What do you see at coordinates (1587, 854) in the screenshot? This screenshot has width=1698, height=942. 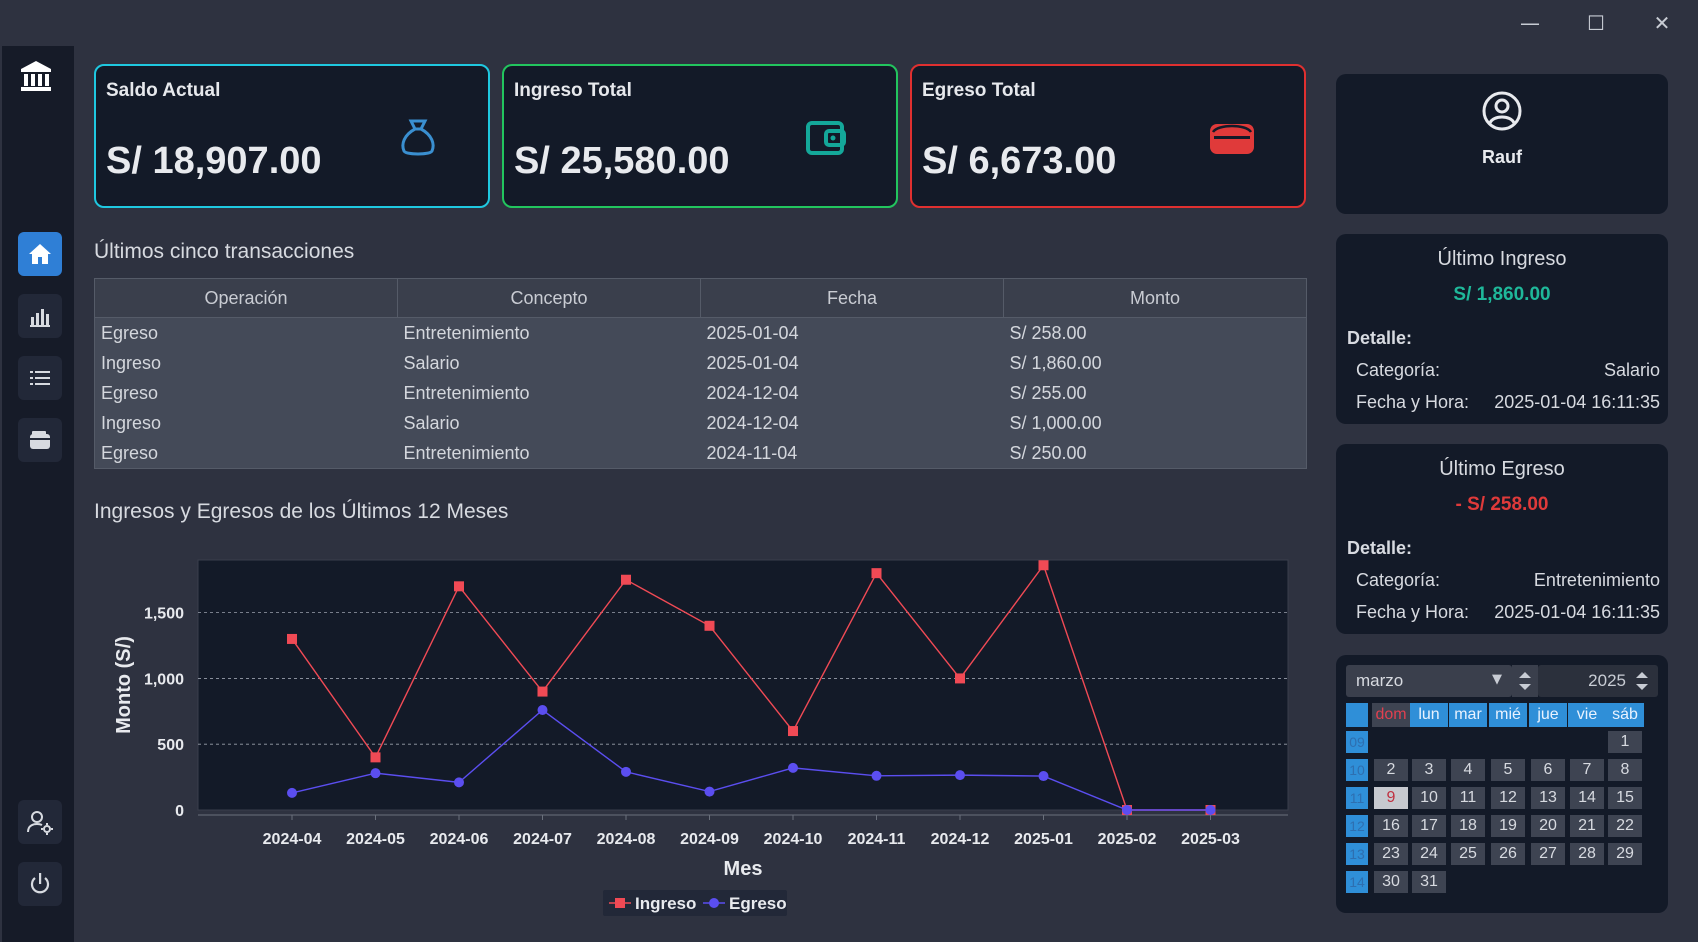 I see `calendar-day: 28` at bounding box center [1587, 854].